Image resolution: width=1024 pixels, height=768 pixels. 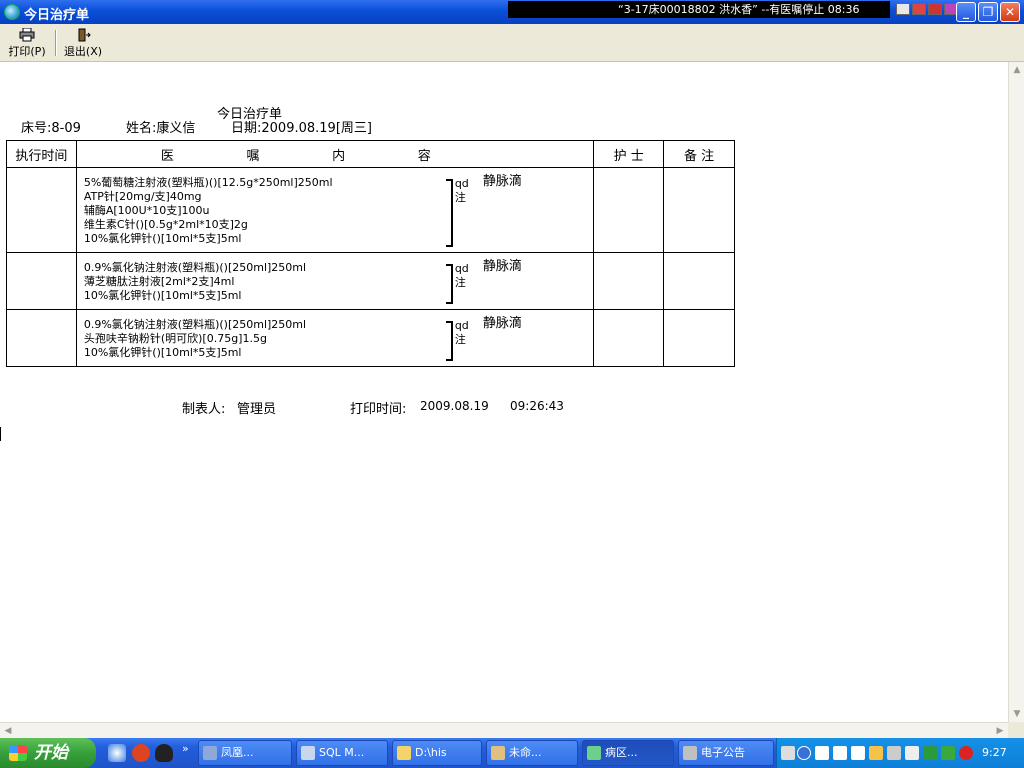 I want to click on patient-name: 姓名:康义信, so click(x=161, y=128).